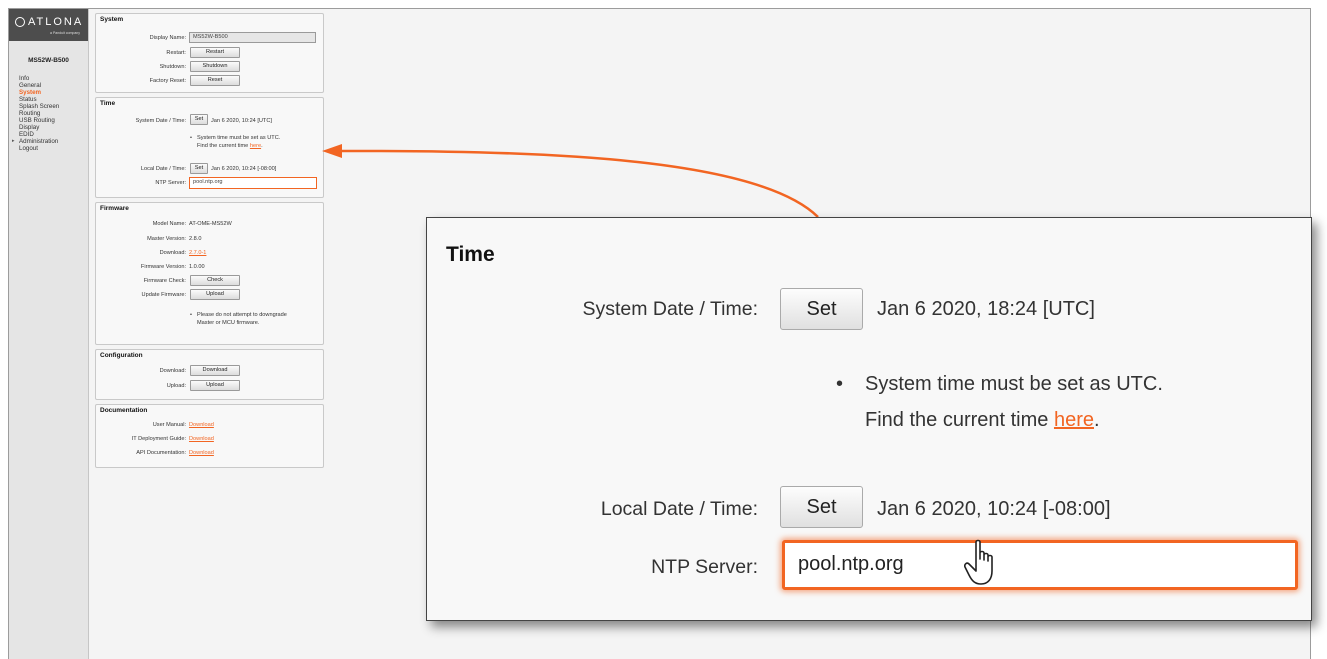 The height and width of the screenshot is (659, 1327). Describe the element at coordinates (978, 562) in the screenshot. I see `hand-pointer-icon` at that location.